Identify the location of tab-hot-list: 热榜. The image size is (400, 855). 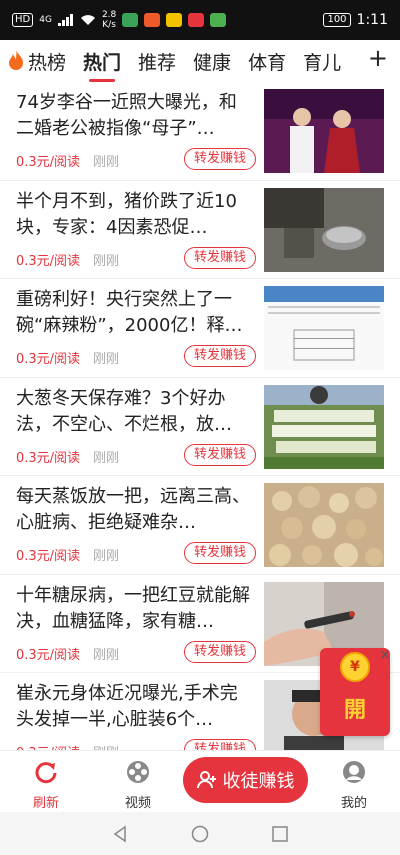
(37, 61).